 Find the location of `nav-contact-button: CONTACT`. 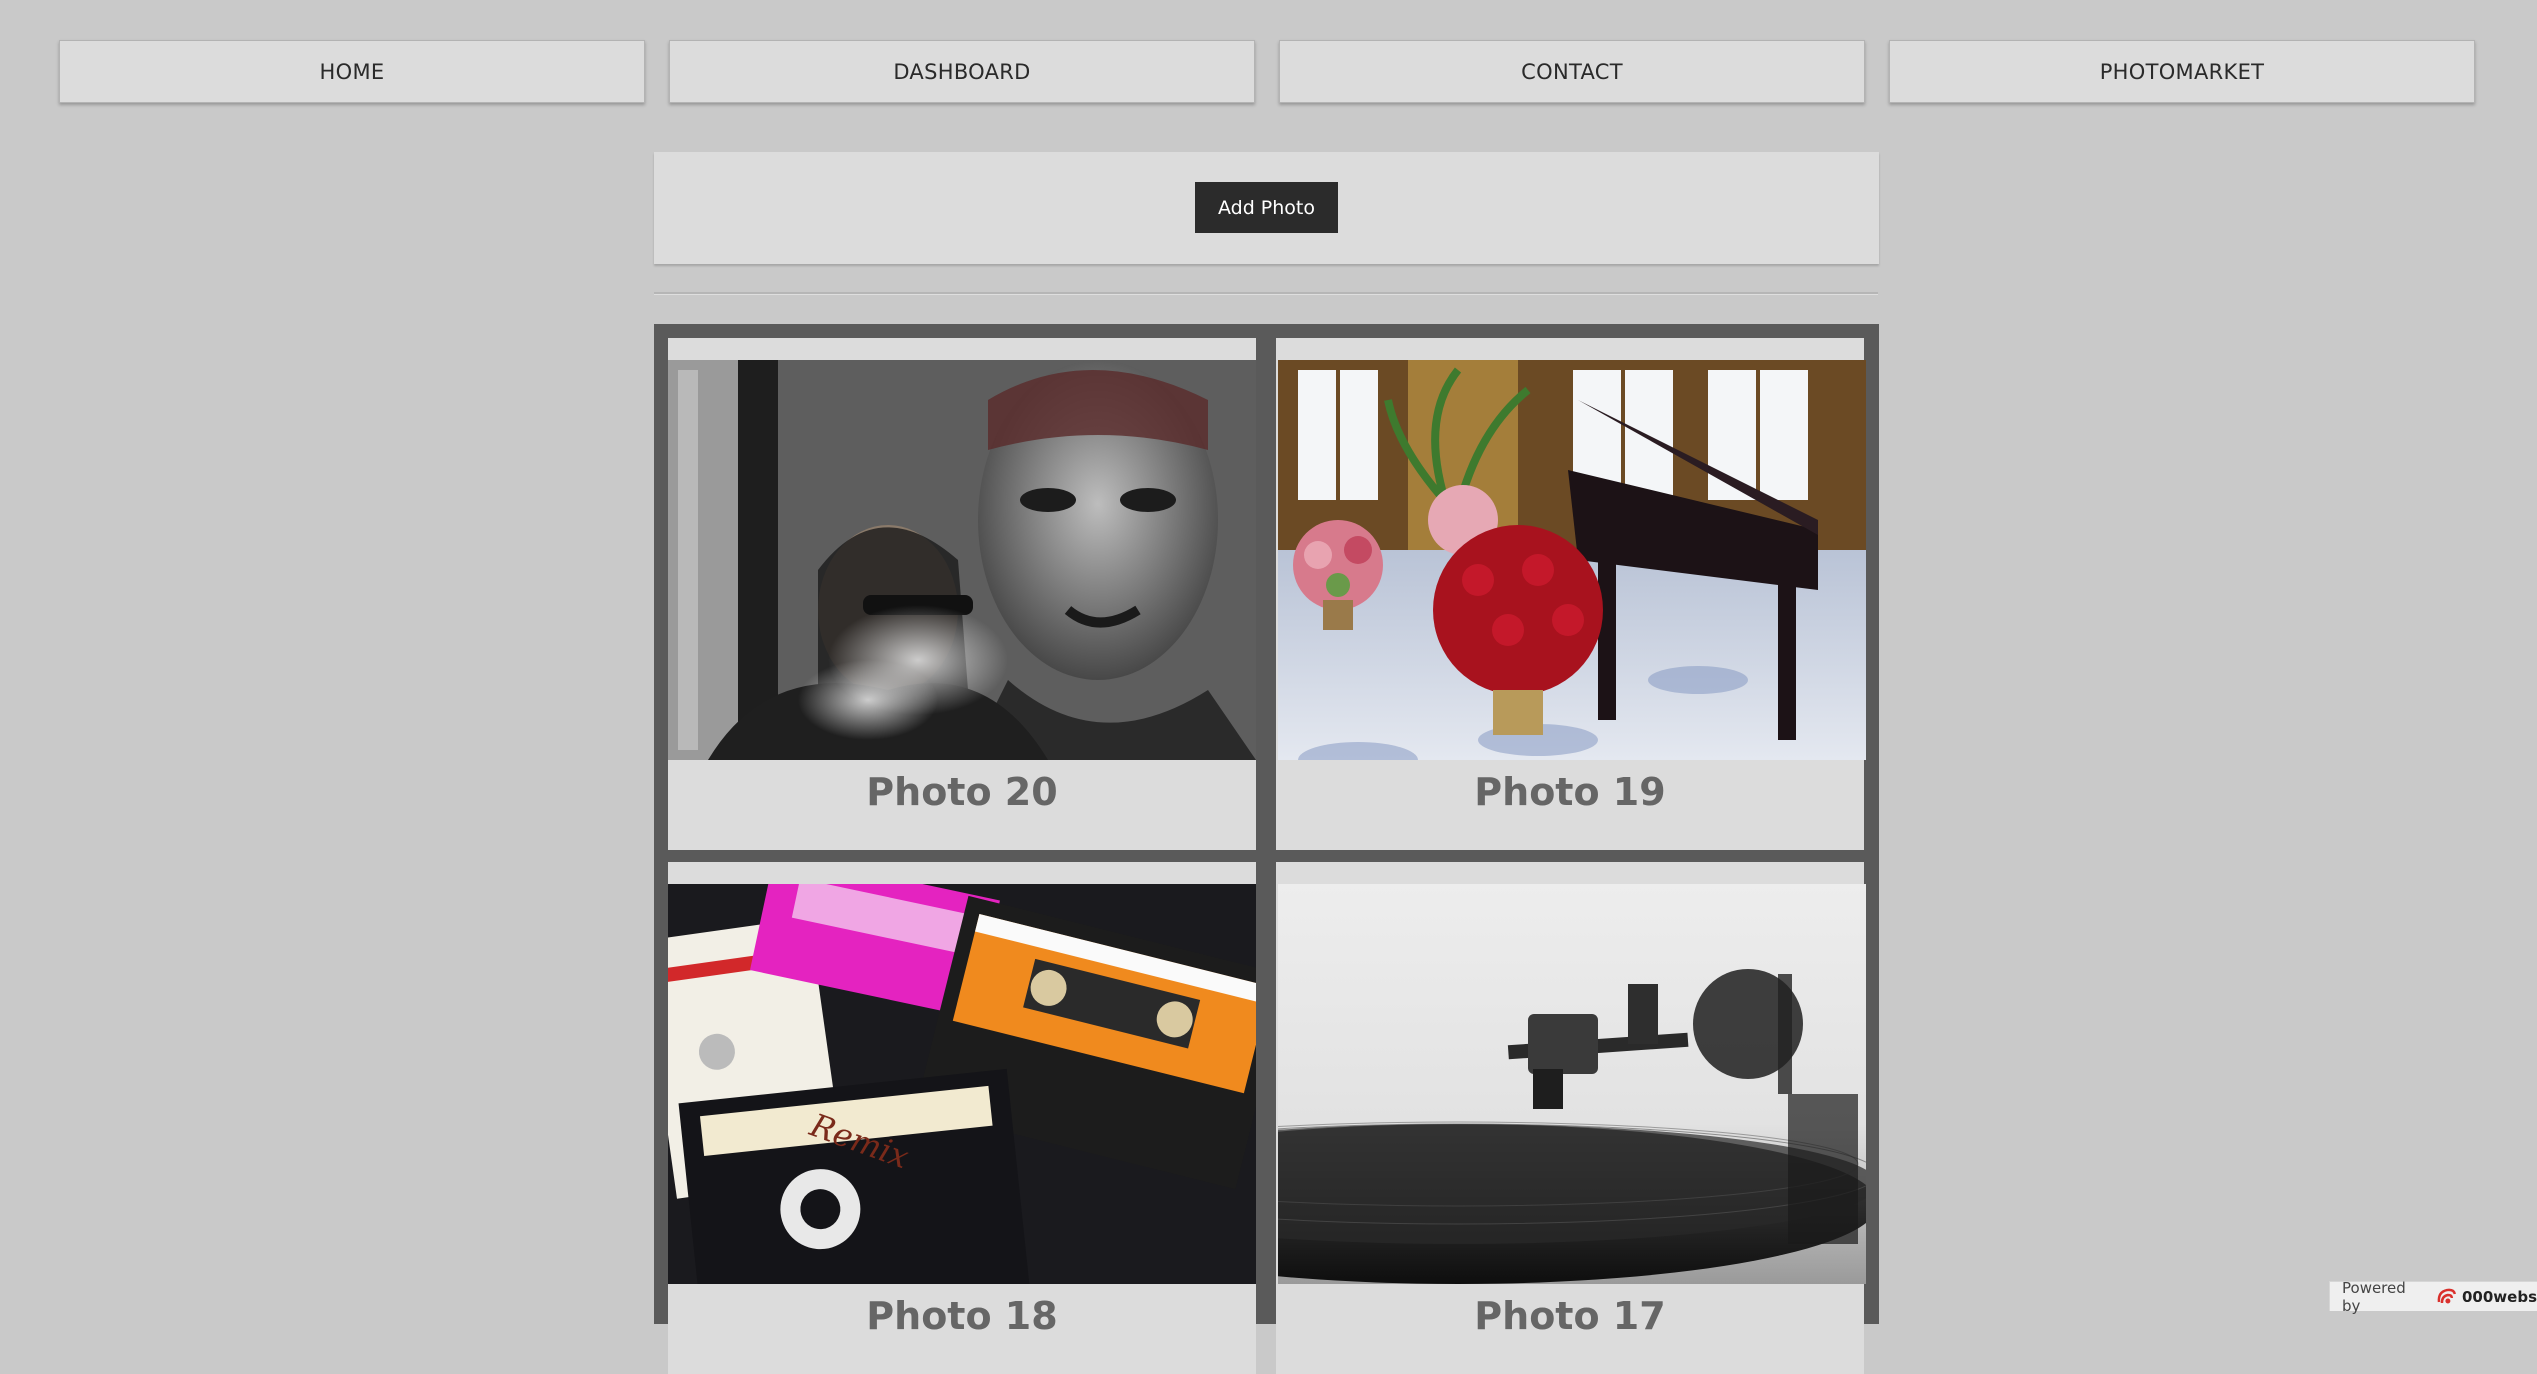

nav-contact-button: CONTACT is located at coordinates (1572, 71).